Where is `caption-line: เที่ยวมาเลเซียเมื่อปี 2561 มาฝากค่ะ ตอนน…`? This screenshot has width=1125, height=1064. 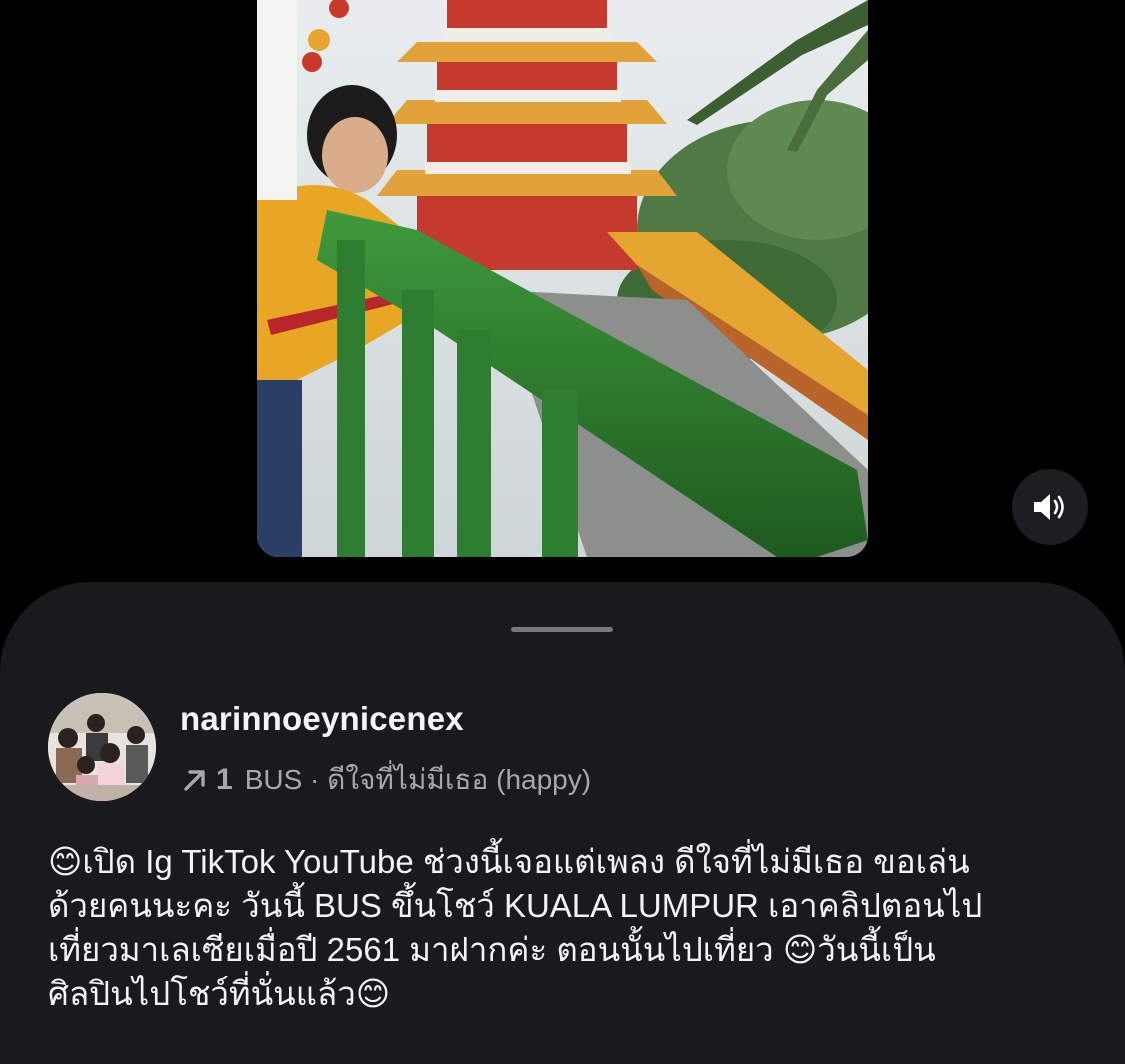 caption-line: เที่ยวมาเลเซียเมื่อปี 2561 มาฝากค่ะ ตอนน… is located at coordinates (492, 949).